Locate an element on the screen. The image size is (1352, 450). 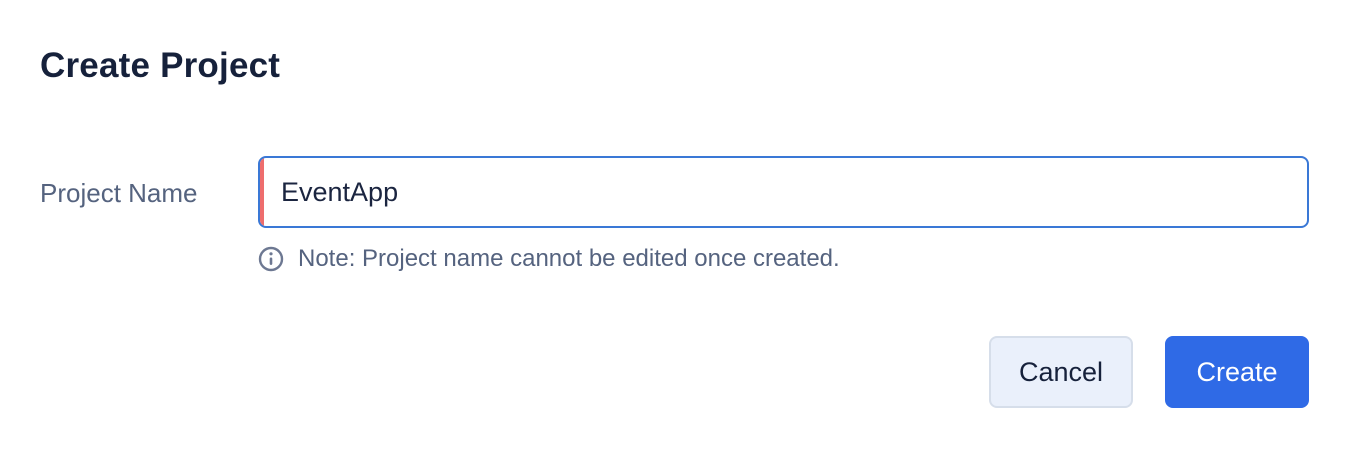
project-name-field is located at coordinates (783, 192).